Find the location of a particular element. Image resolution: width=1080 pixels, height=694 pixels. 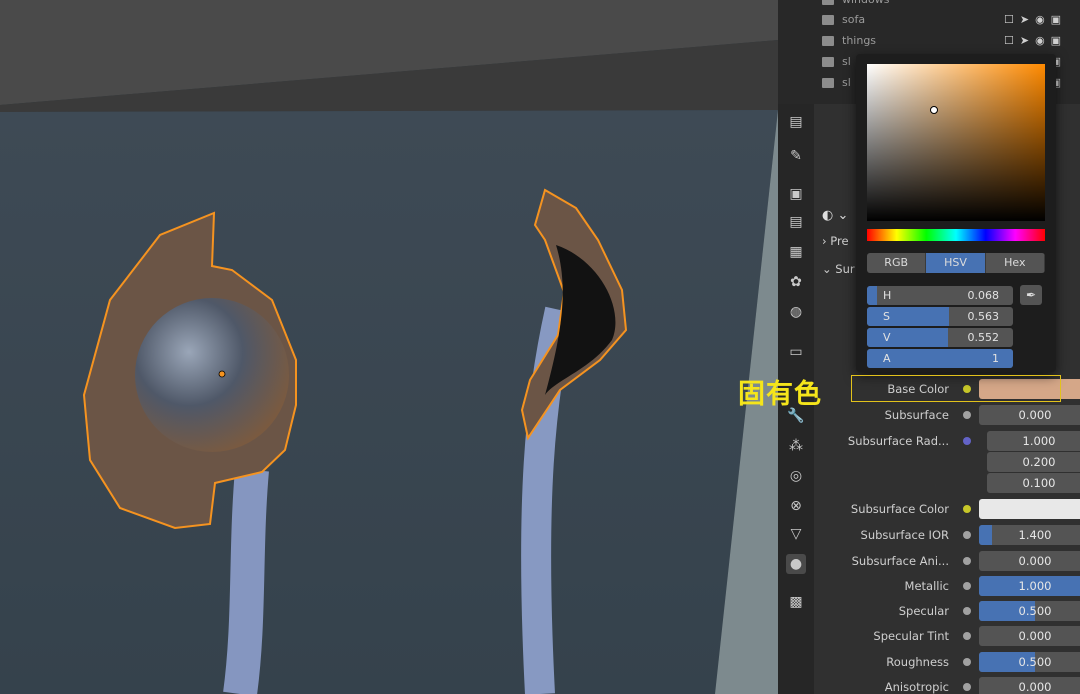

value-field: V 0.552 is located at coordinates (940, 337).